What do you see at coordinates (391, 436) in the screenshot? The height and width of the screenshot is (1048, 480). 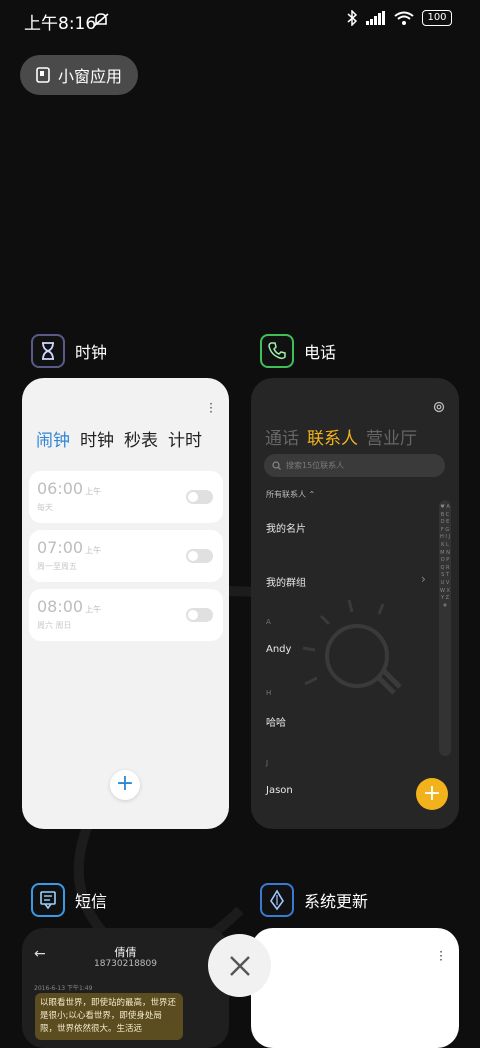 I see `tab-service-hall: 营业厅` at bounding box center [391, 436].